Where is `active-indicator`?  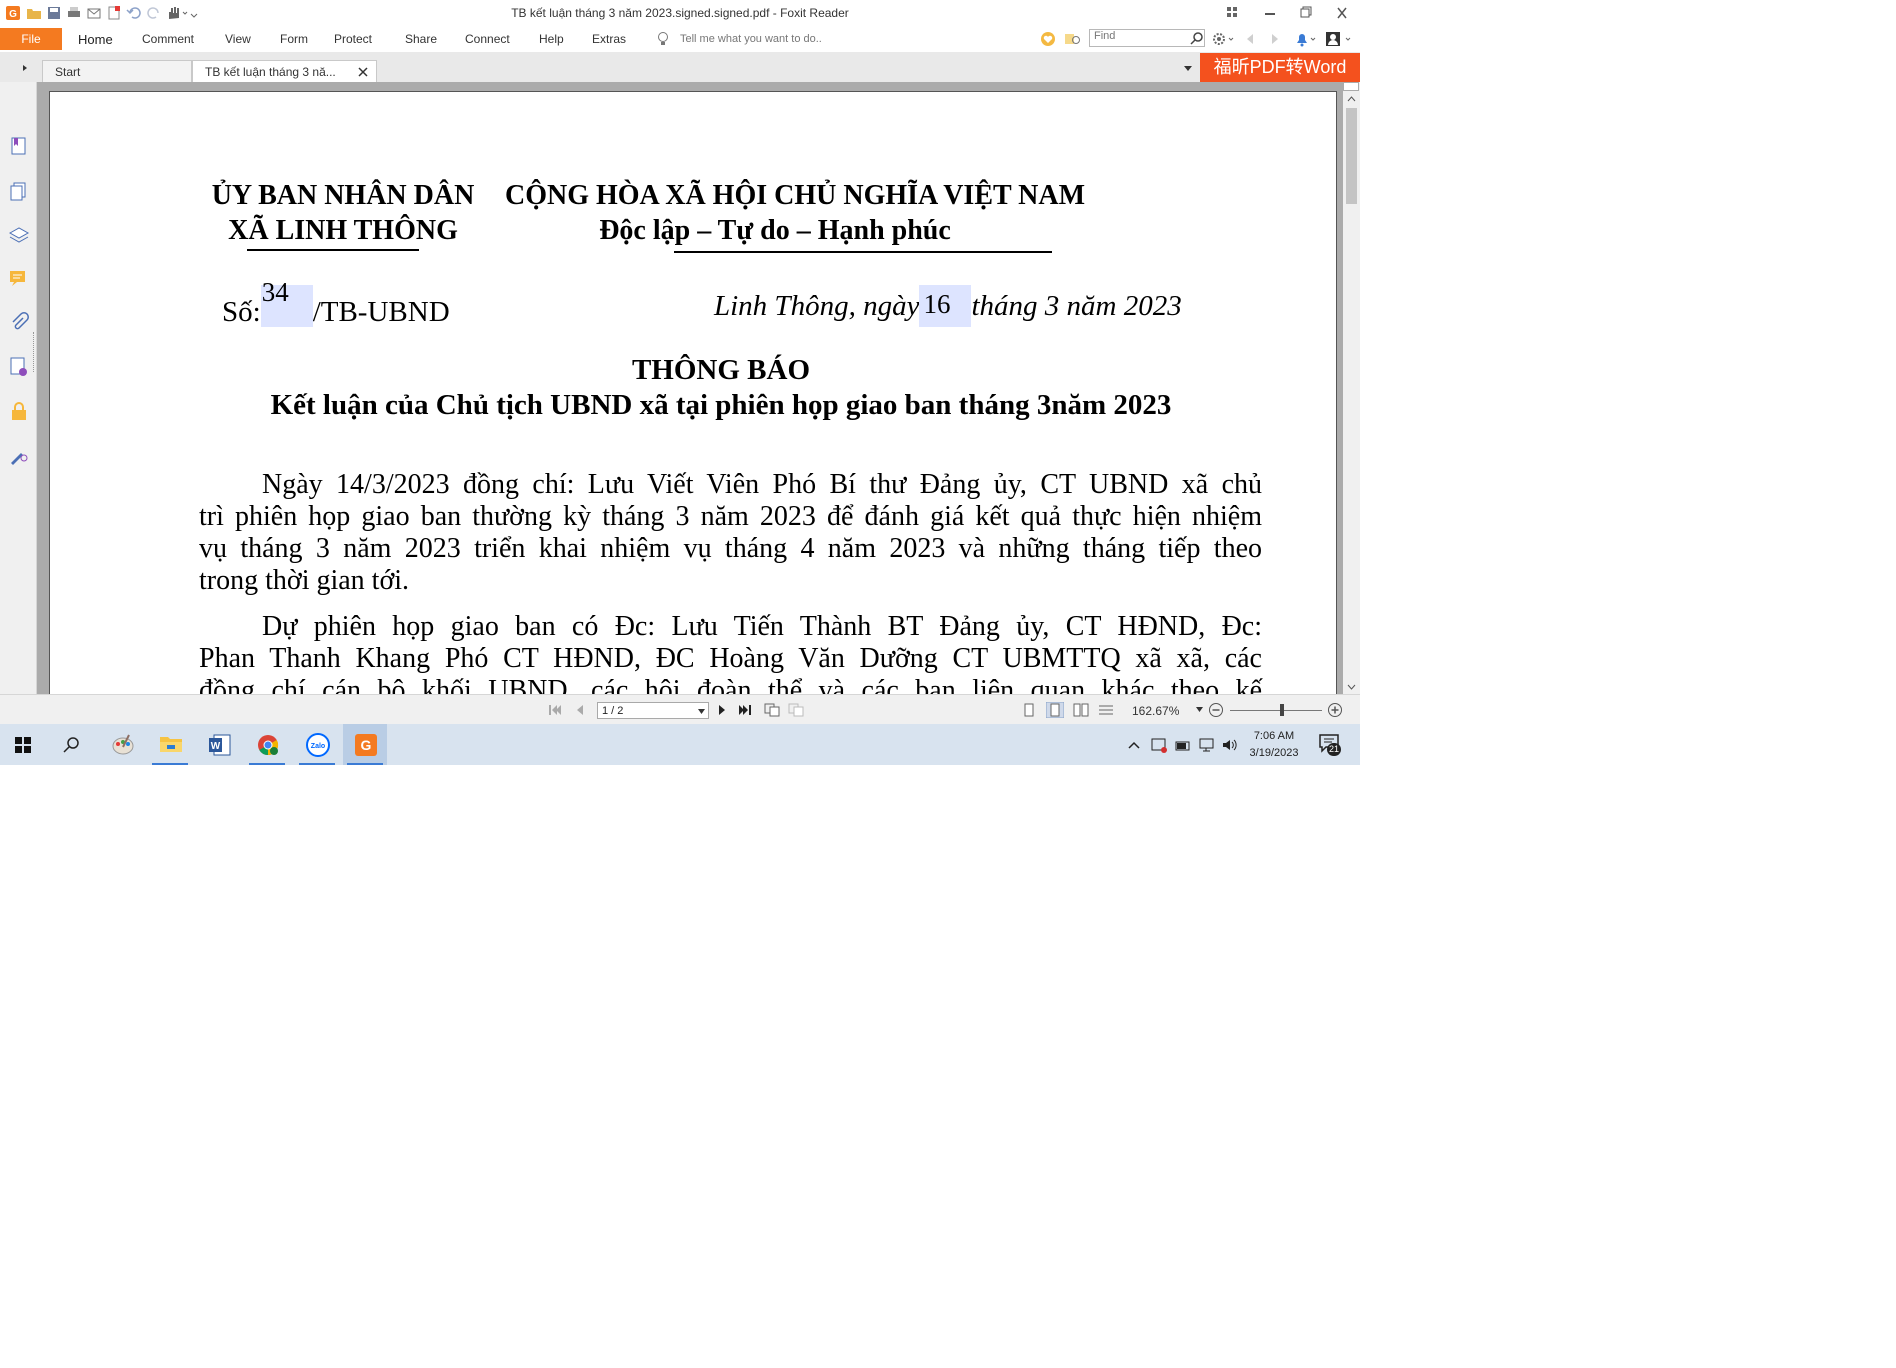
active-indicator is located at coordinates (317, 764).